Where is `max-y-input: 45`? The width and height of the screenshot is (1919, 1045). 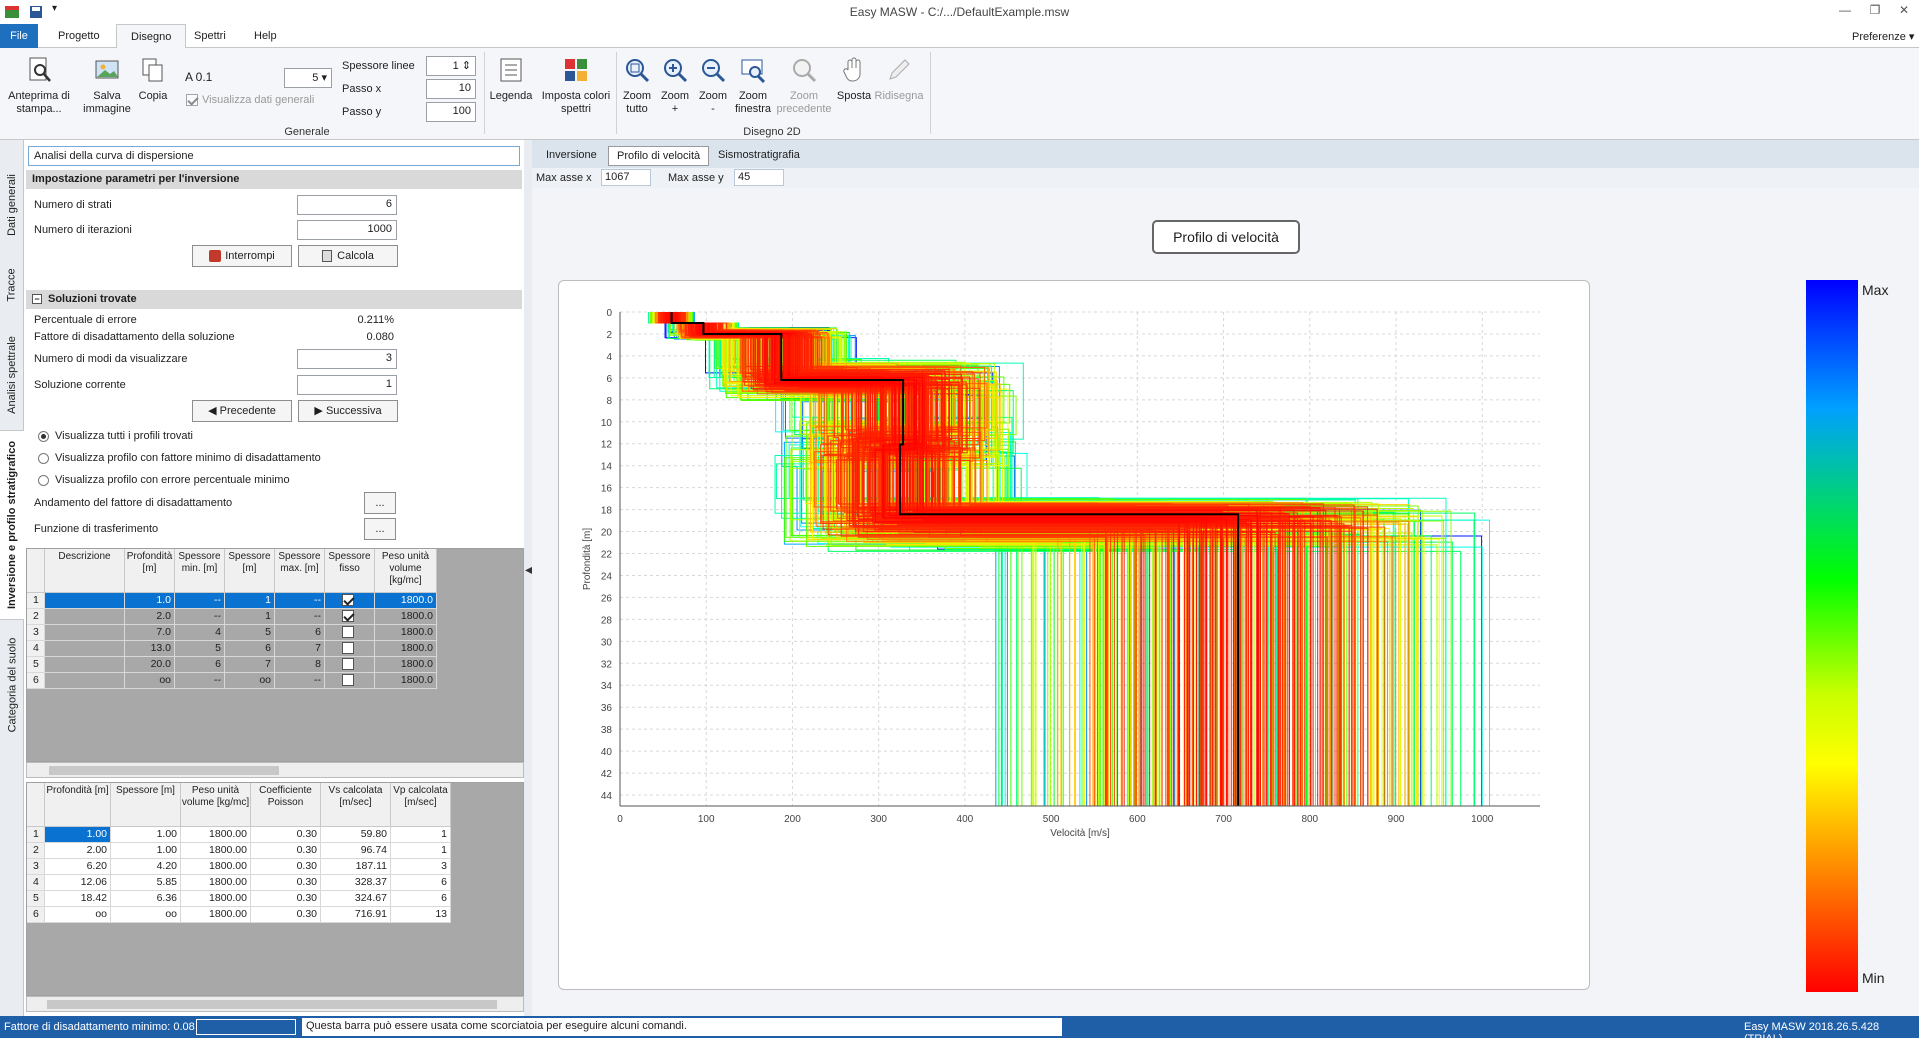 max-y-input: 45 is located at coordinates (759, 177).